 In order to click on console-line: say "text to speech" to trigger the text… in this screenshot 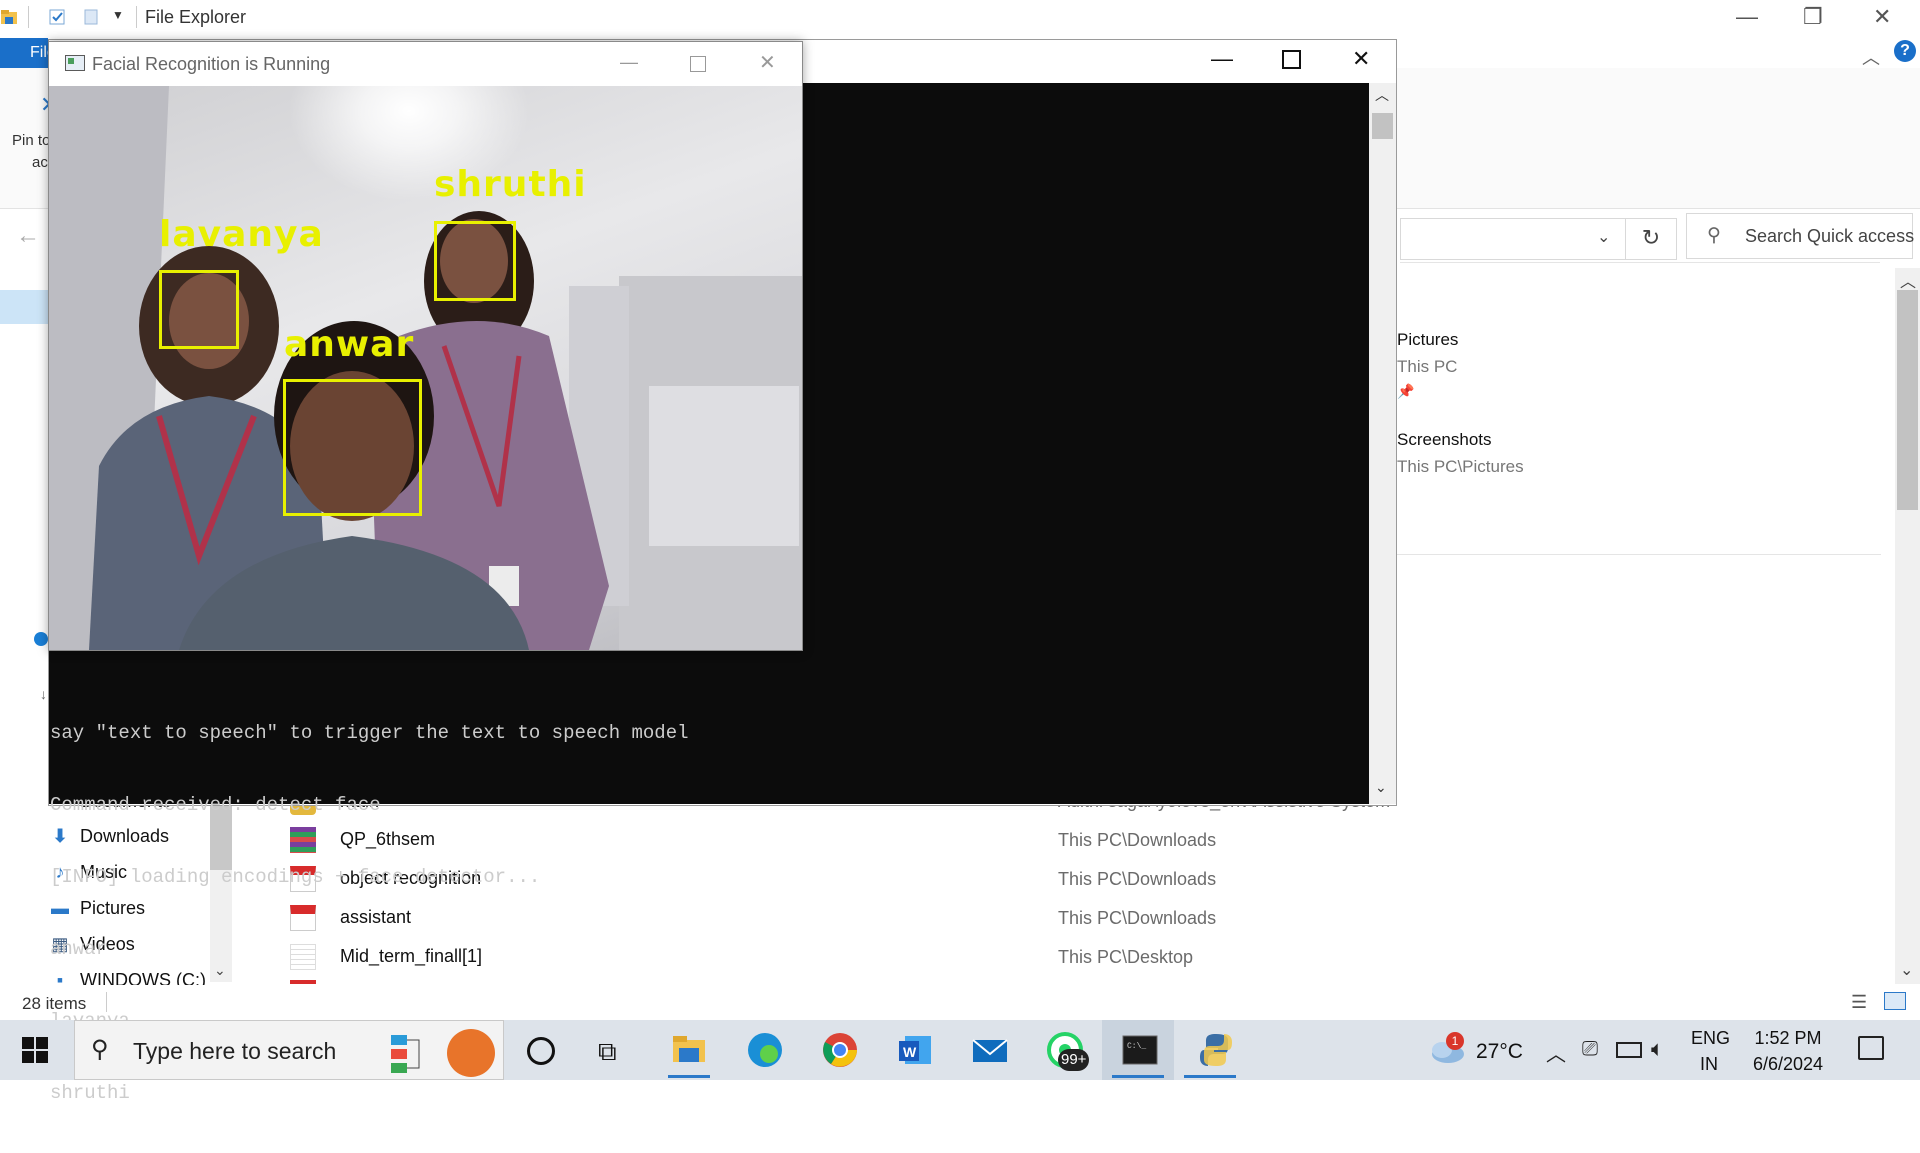, I will do `click(369, 733)`.